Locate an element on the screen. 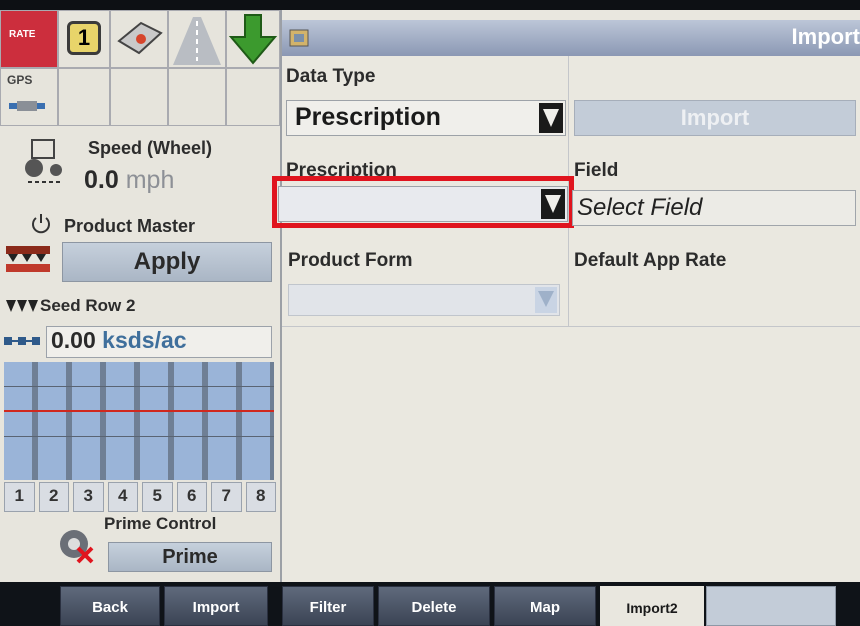 This screenshot has width=860, height=626. import-button-label: Import is located at coordinates (715, 117).